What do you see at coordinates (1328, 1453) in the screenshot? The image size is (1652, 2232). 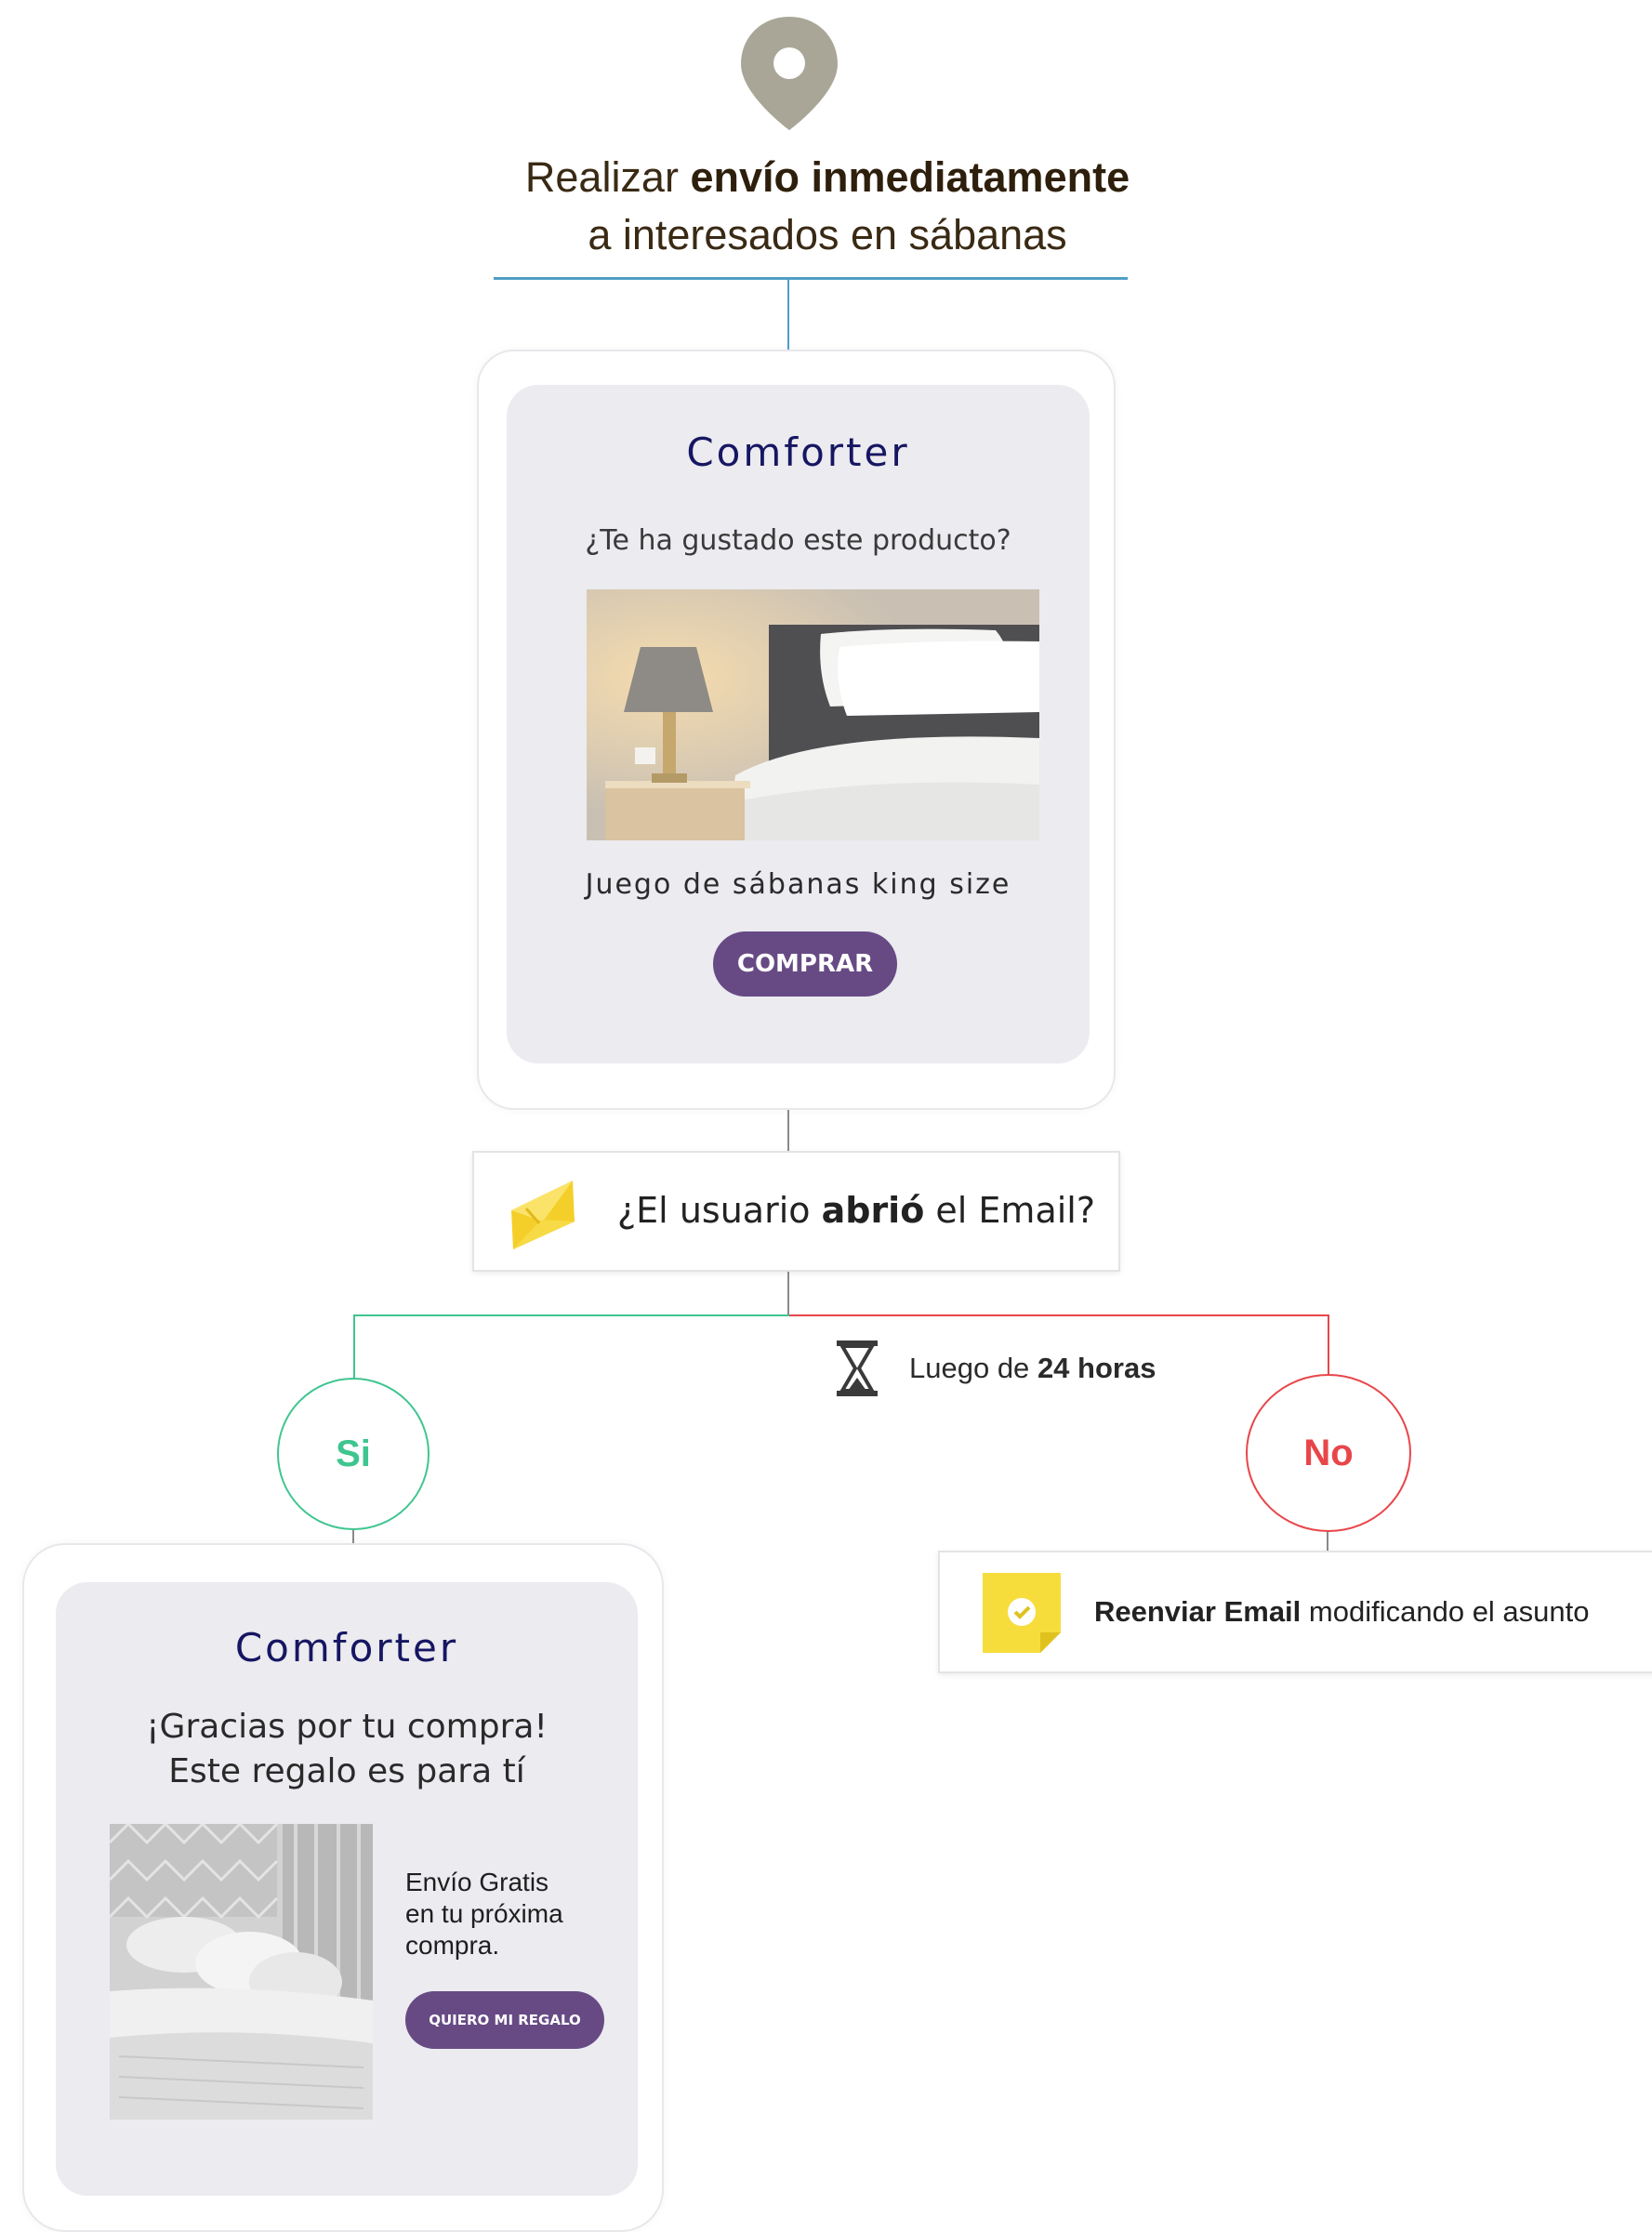 I see `branch-no: No` at bounding box center [1328, 1453].